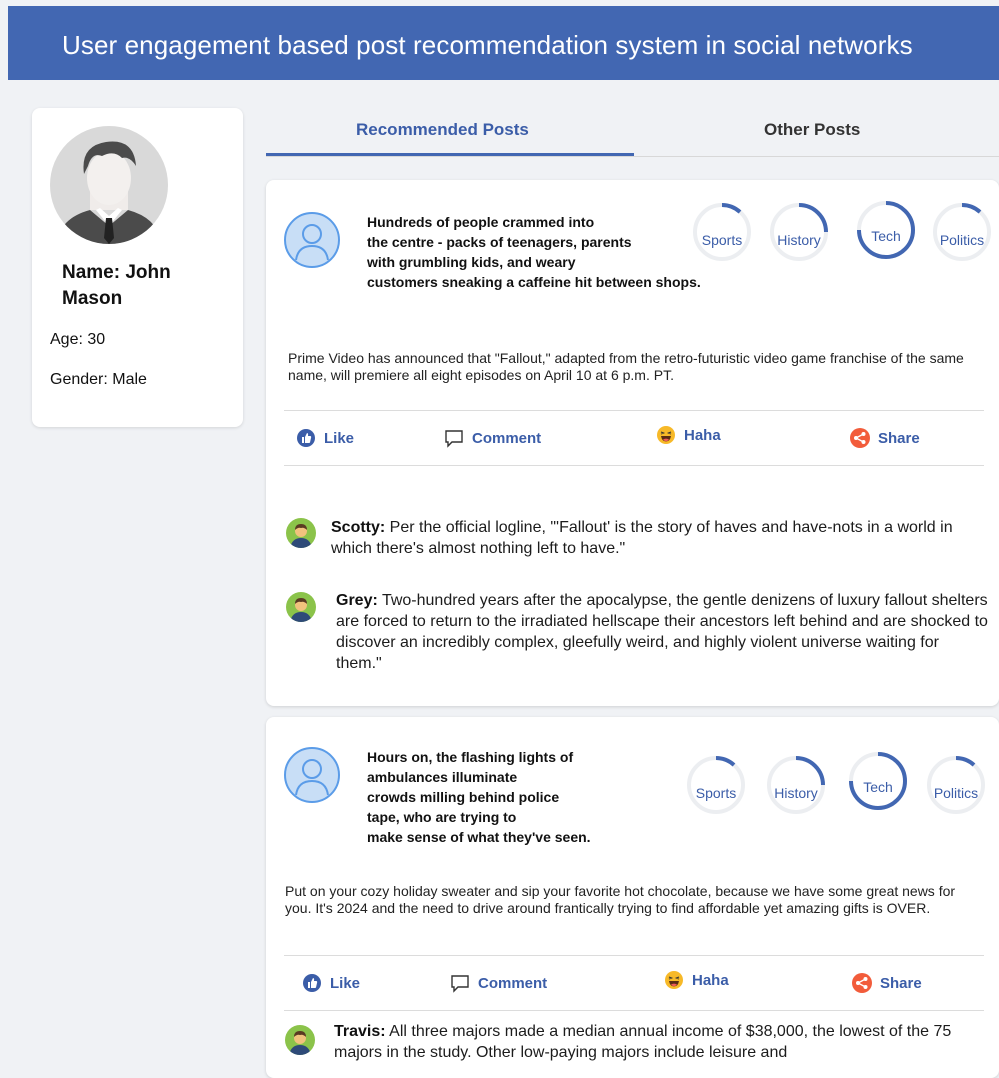  Describe the element at coordinates (812, 130) in the screenshot. I see `tab-other-posts: Other Posts` at that location.